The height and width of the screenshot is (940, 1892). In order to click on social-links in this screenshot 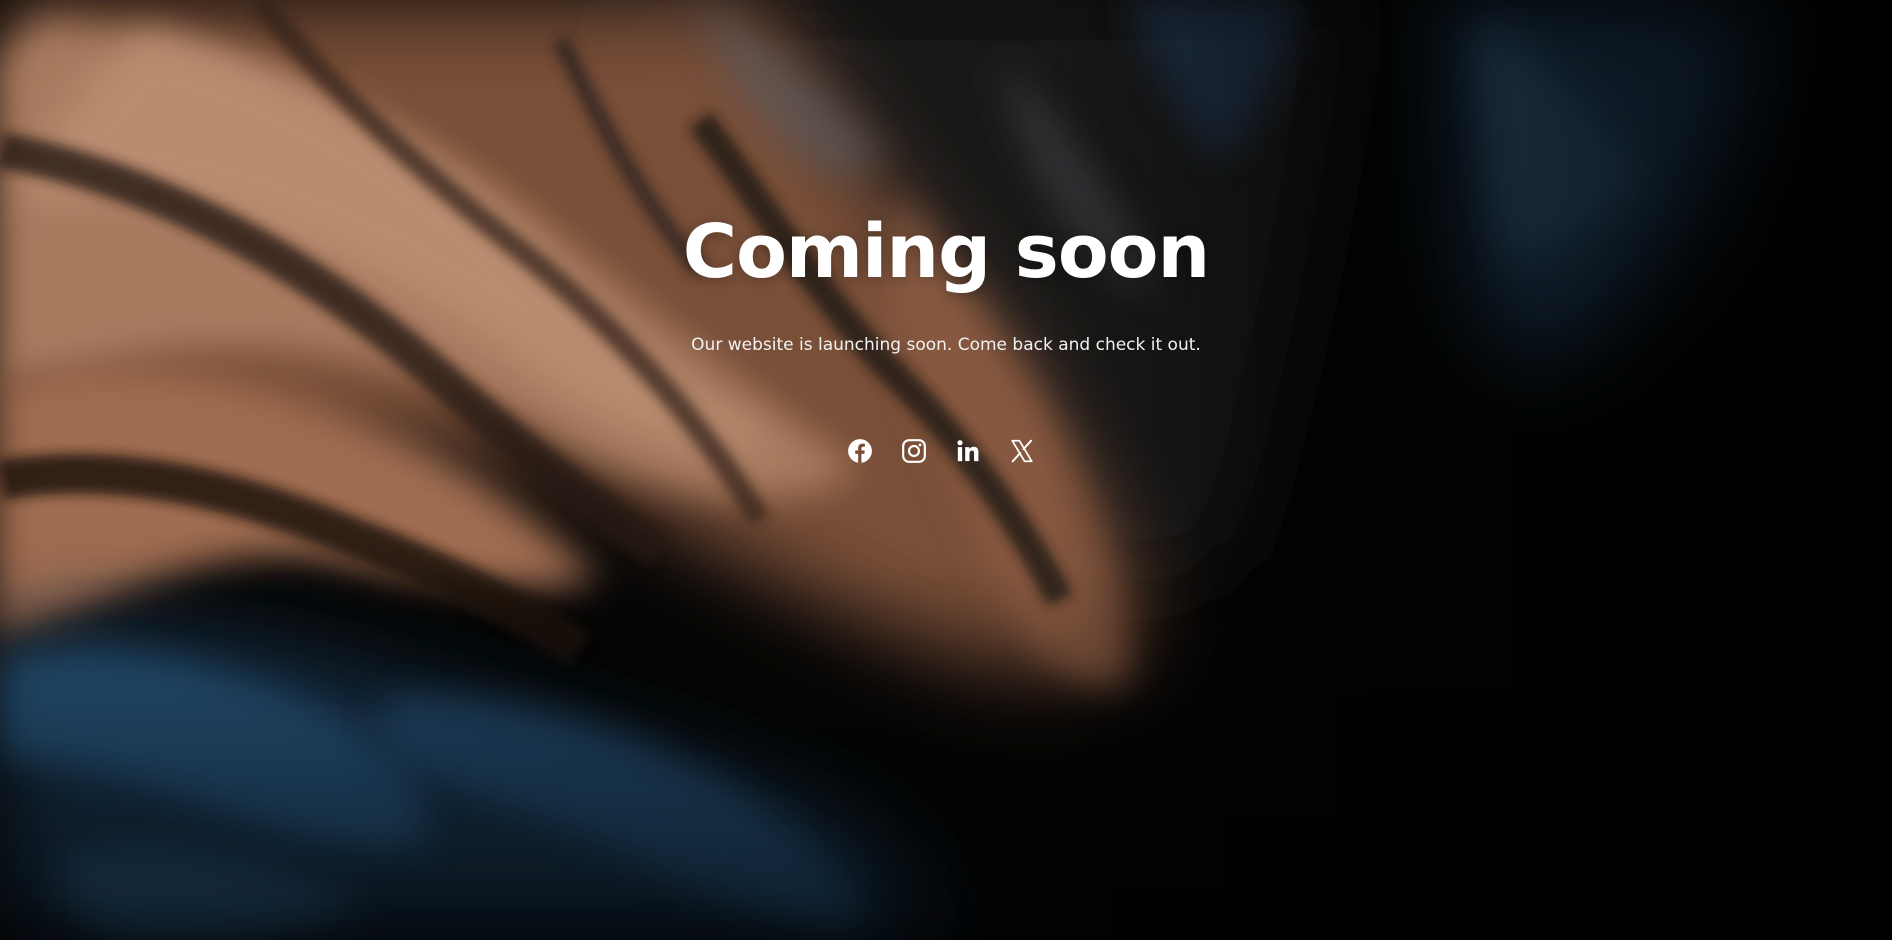, I will do `click(941, 451)`.